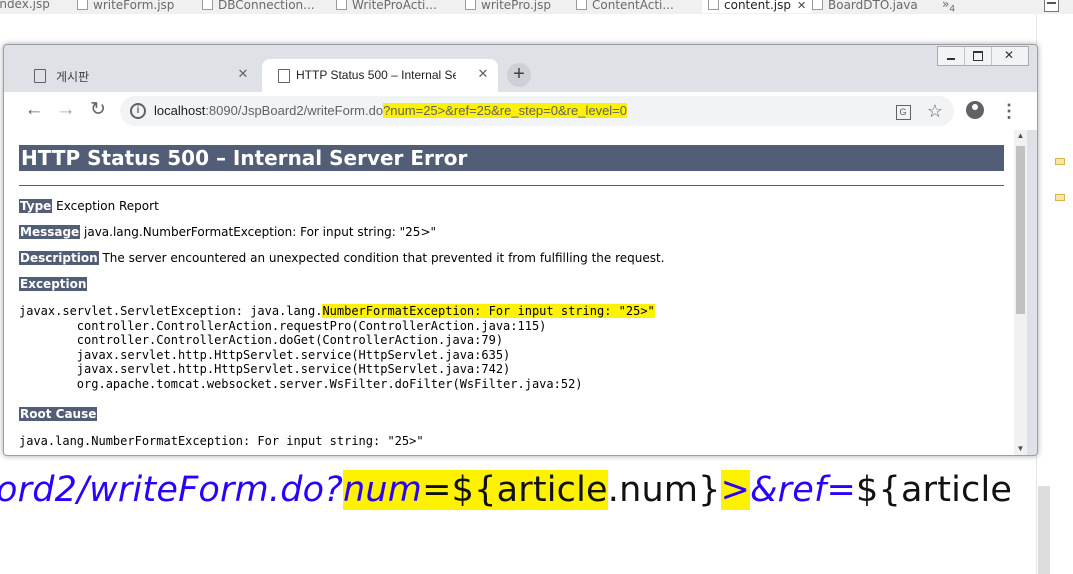 This screenshot has height=574, width=1073. Describe the element at coordinates (511, 185) in the screenshot. I see `divider` at that location.